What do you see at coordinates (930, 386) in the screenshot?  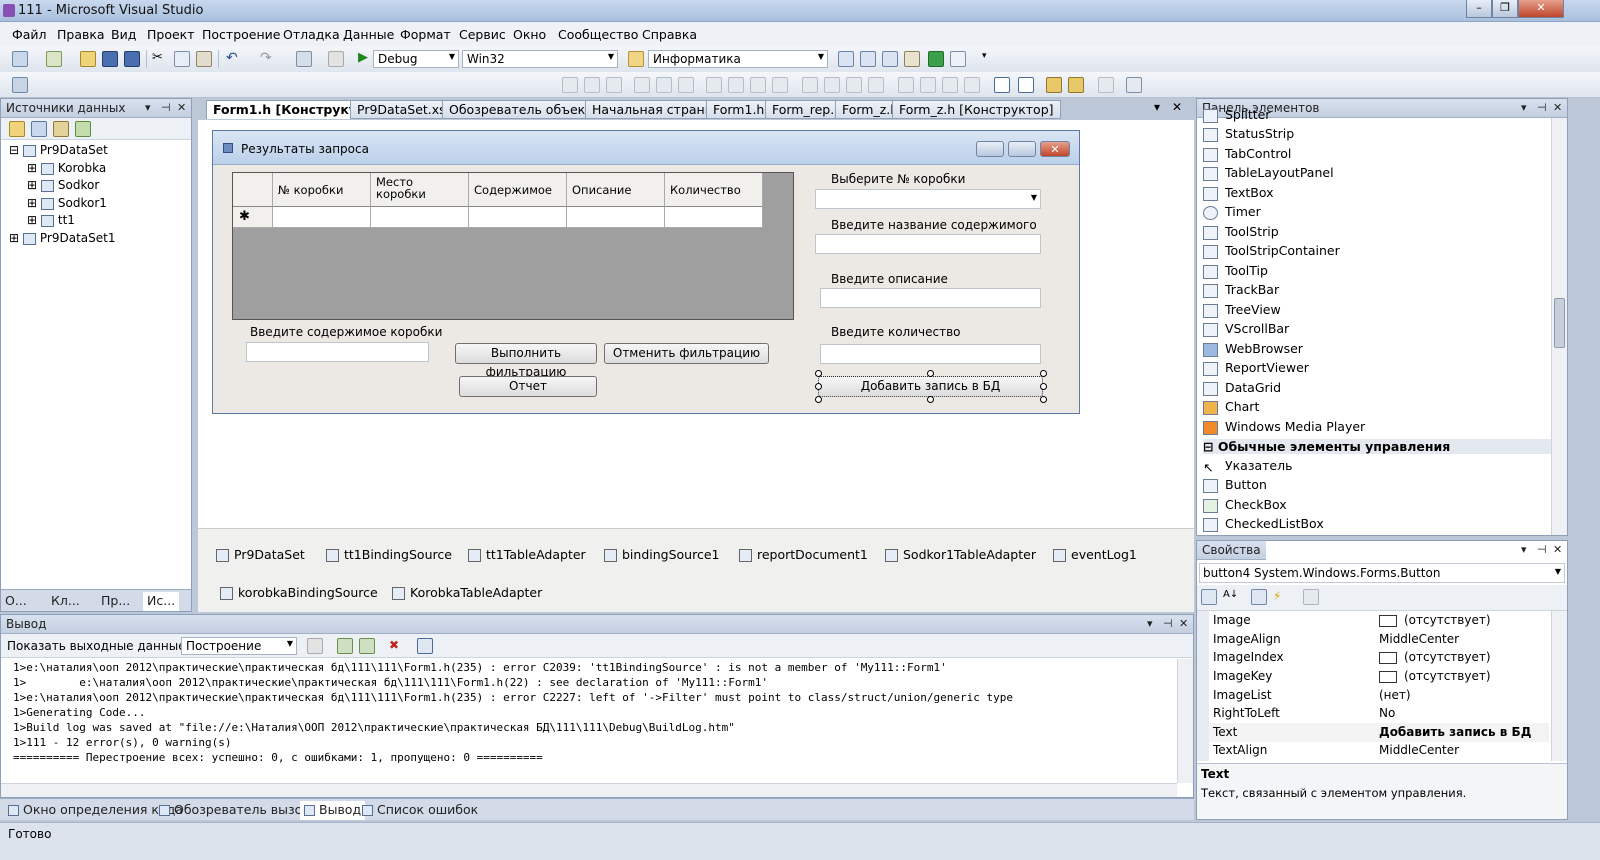 I see `add-record-button: Добавить запись в БД` at bounding box center [930, 386].